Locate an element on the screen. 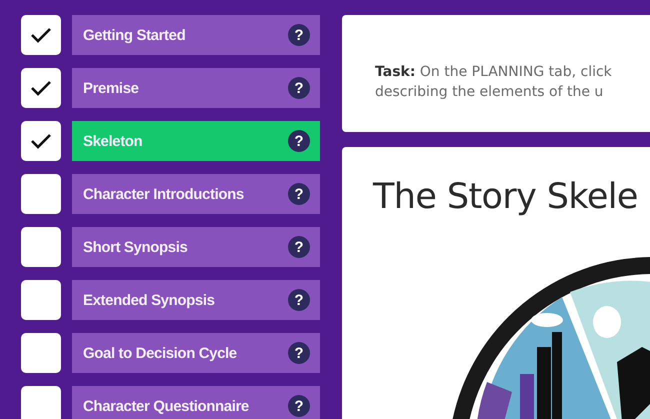 Image resolution: width=650 pixels, height=419 pixels. step-item: Extended Synopsis ? is located at coordinates (196, 300).